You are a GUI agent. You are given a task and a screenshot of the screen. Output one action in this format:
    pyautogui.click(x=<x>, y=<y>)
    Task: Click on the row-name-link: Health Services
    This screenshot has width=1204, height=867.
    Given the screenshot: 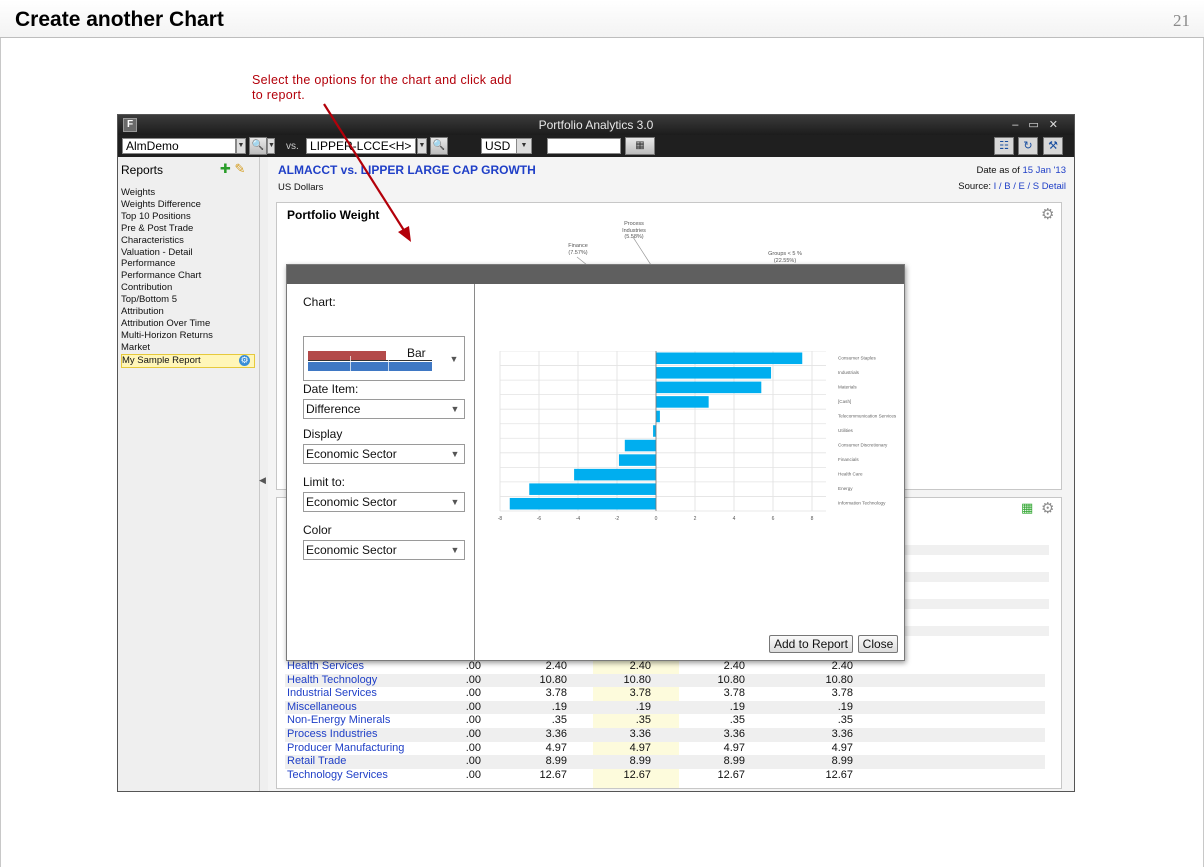 What is the action you would take?
    pyautogui.click(x=325, y=667)
    